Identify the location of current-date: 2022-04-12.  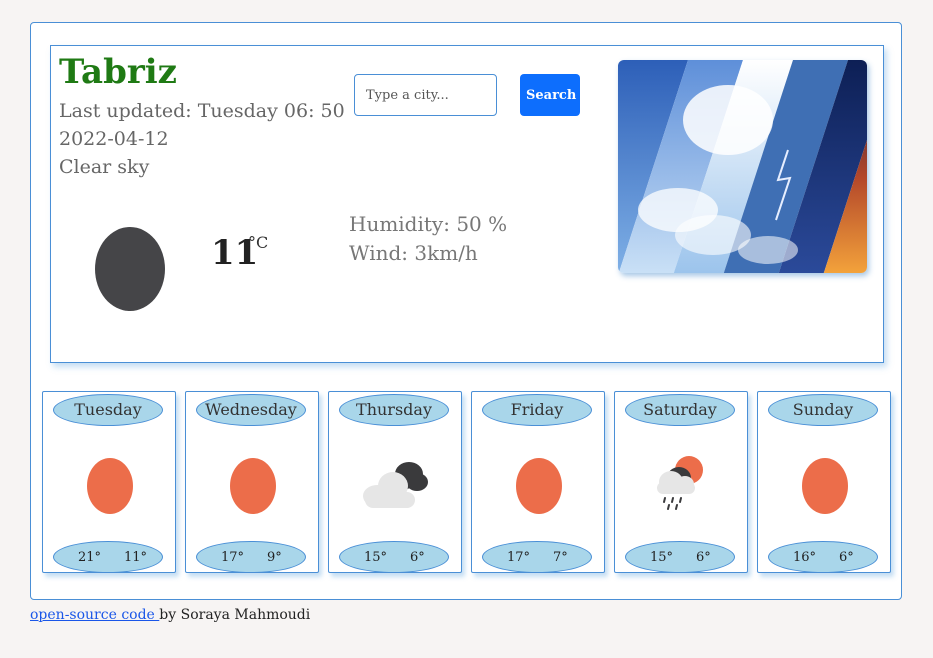
(114, 139).